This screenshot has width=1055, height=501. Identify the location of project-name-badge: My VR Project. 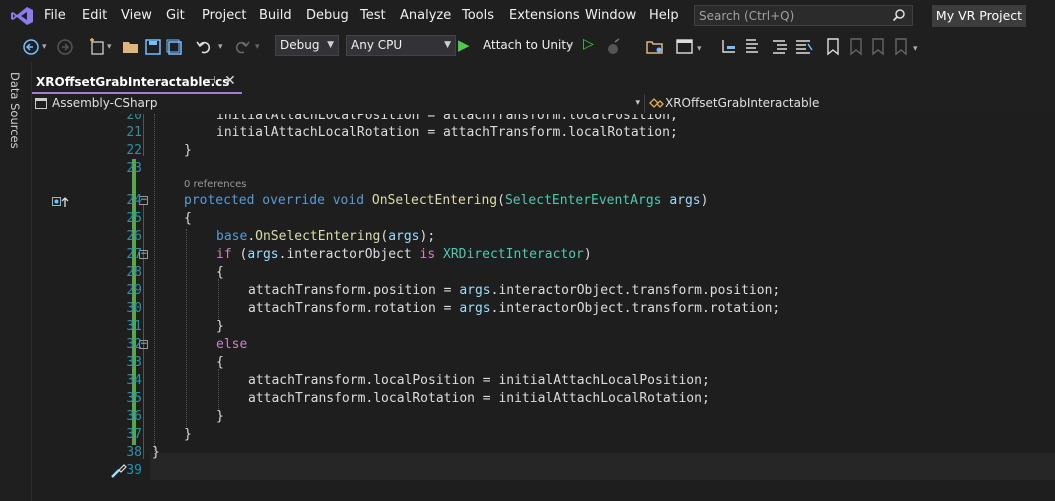
(979, 16).